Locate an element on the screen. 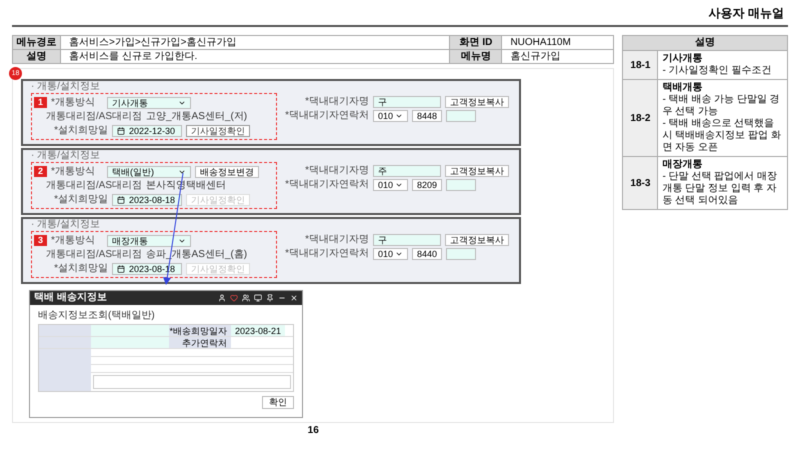 This screenshot has height=450, width=800. method-select: 매장개통 is located at coordinates (149, 240).